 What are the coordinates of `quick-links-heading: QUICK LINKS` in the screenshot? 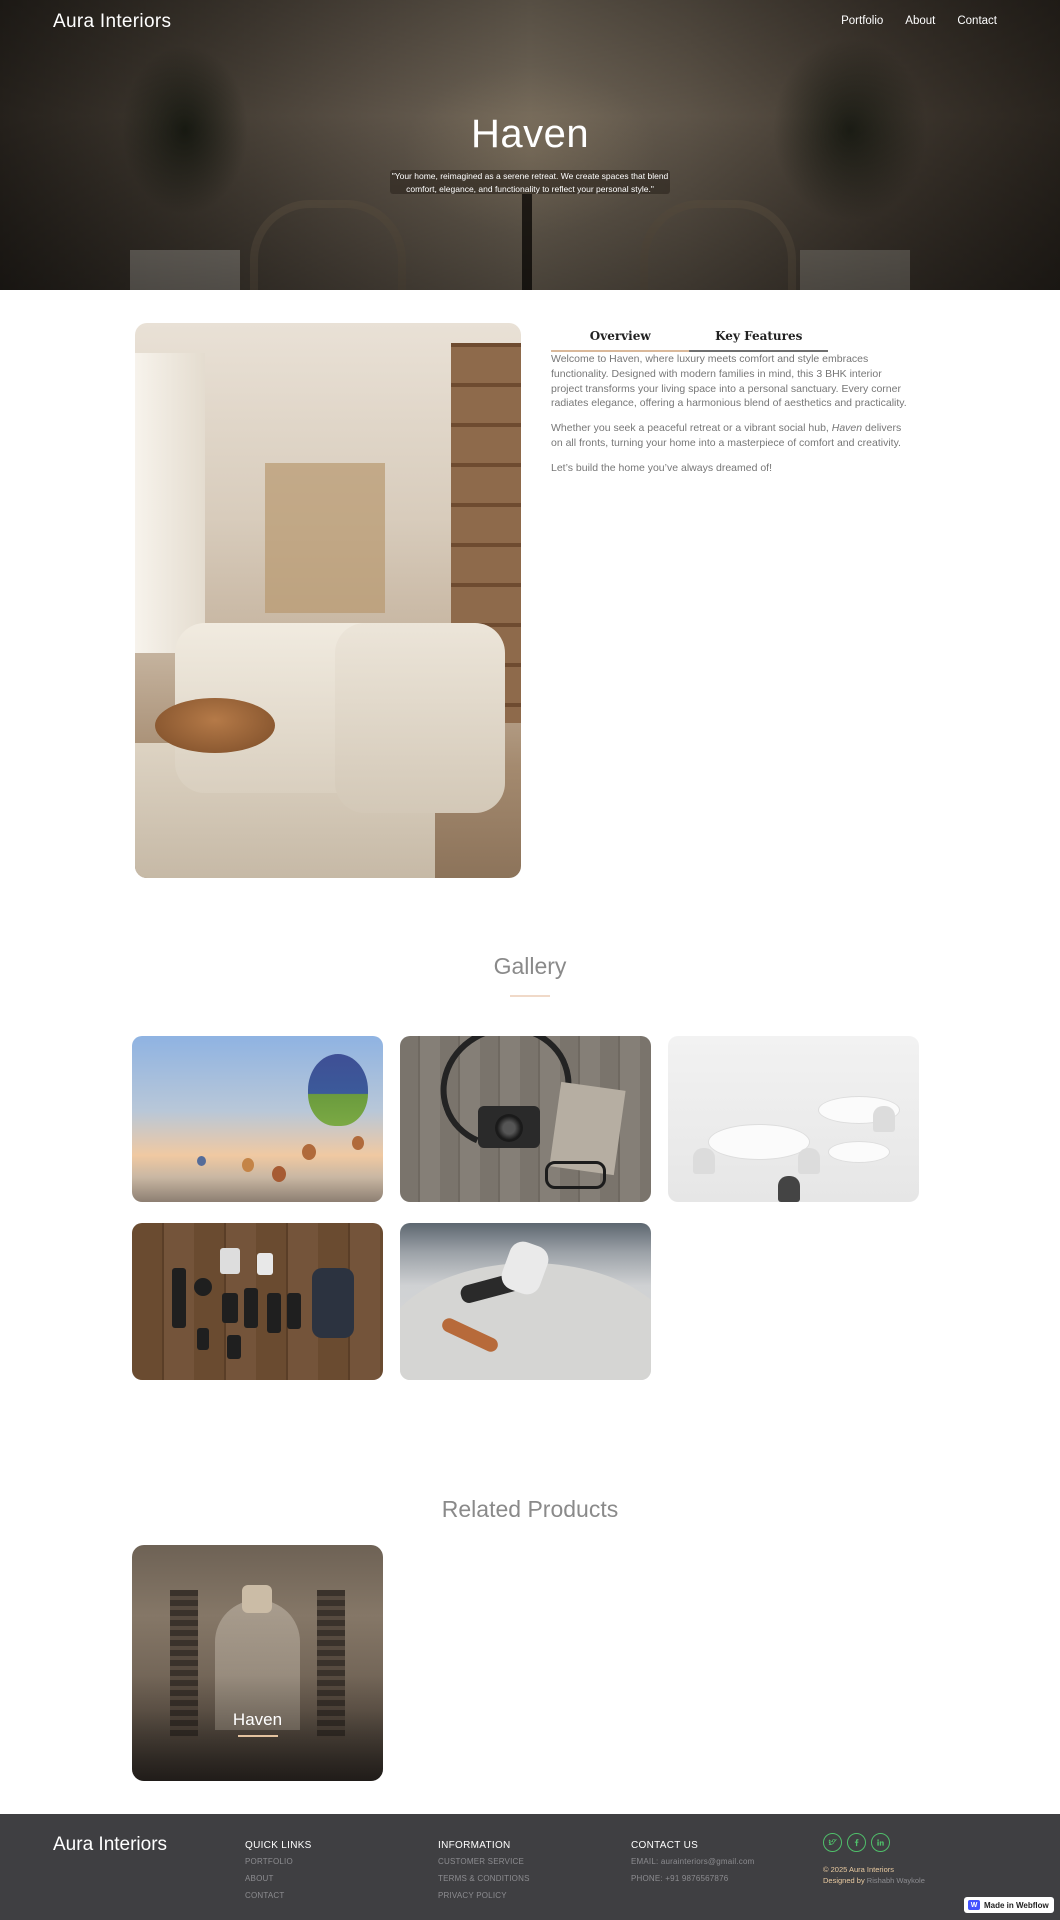 It's located at (278, 1845).